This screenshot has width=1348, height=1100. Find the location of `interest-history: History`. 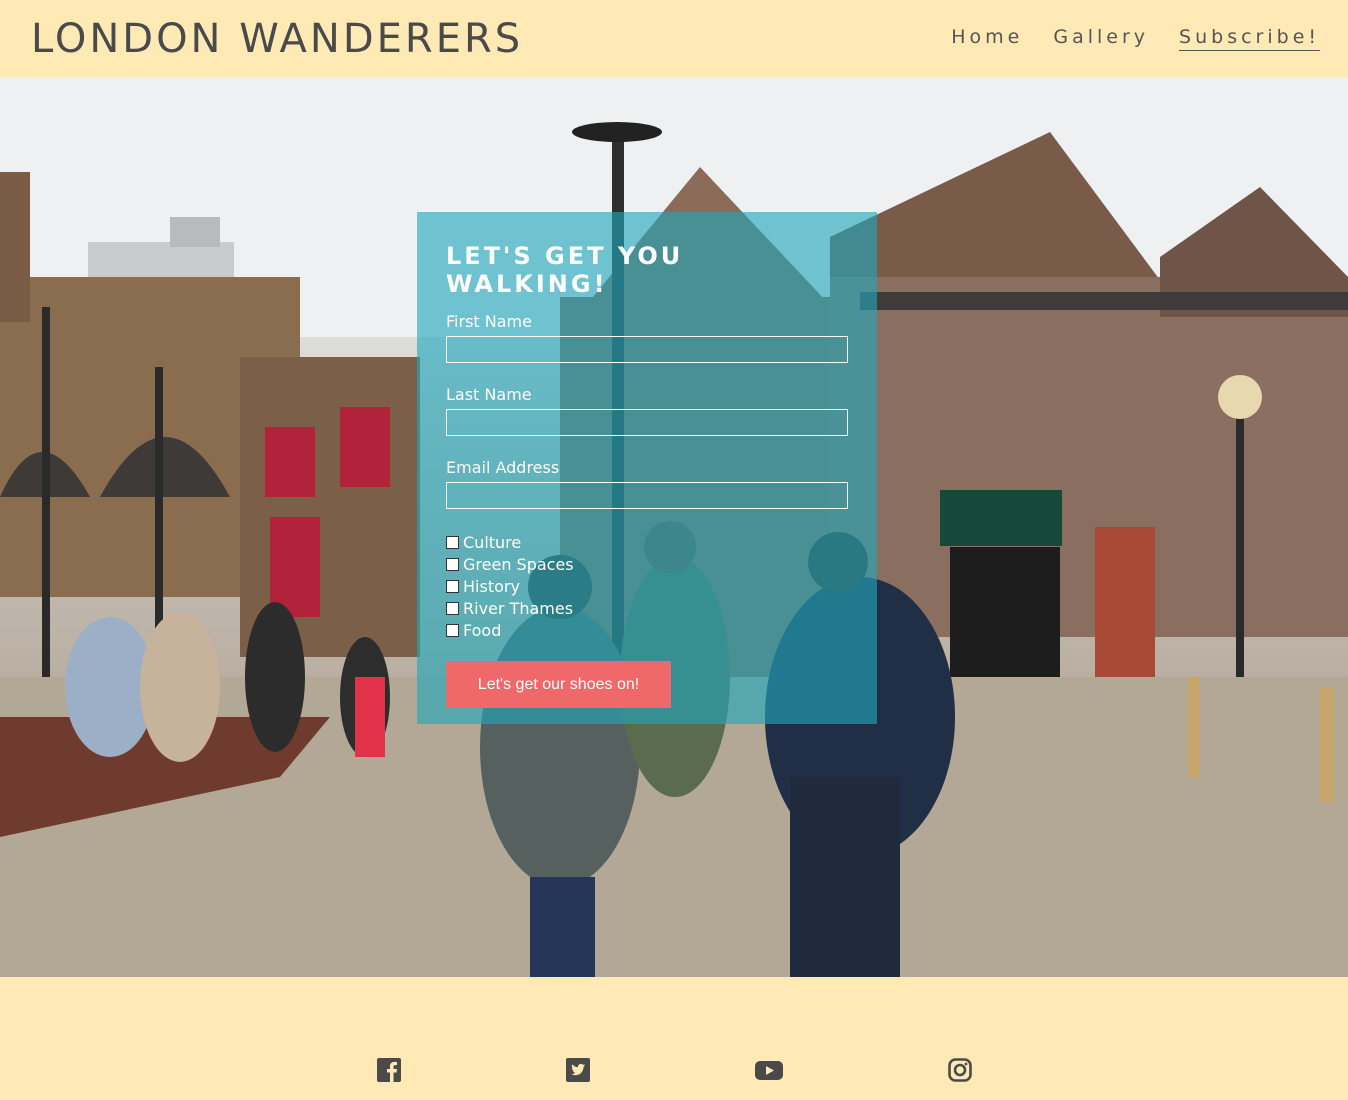

interest-history: History is located at coordinates (647, 586).